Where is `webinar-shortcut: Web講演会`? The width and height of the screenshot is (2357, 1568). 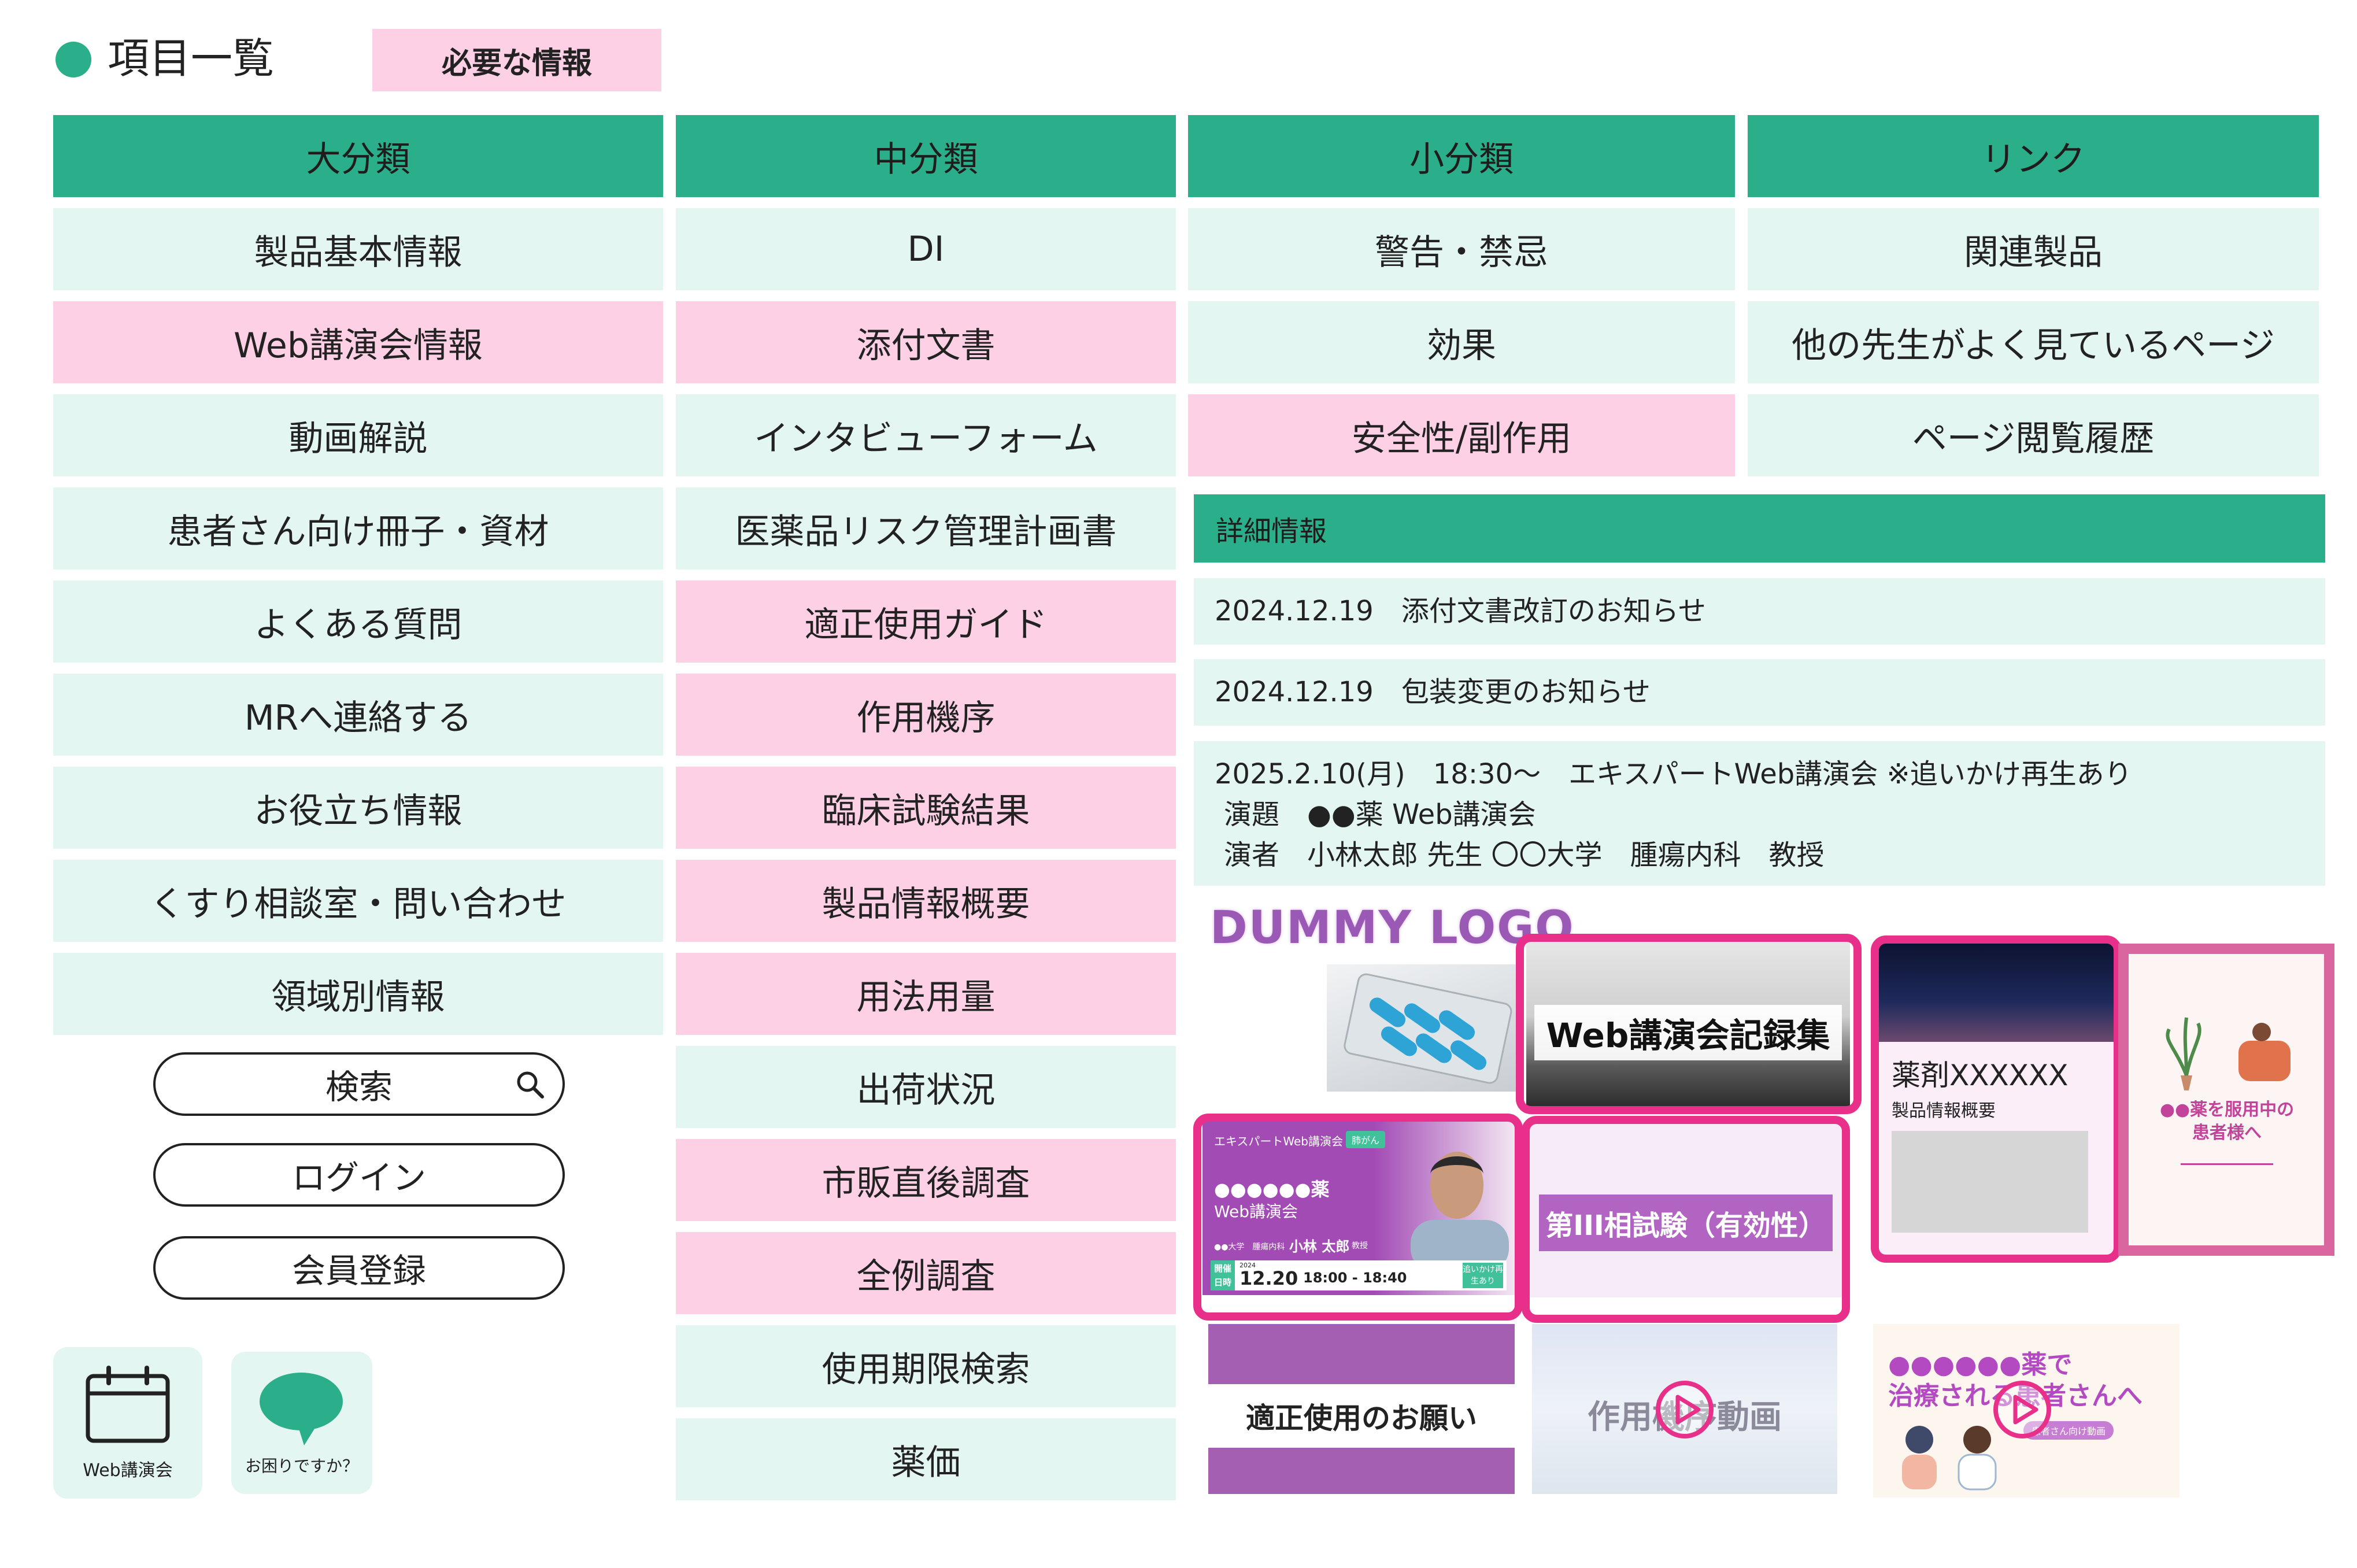
webinar-shortcut: Web講演会 is located at coordinates (128, 1423).